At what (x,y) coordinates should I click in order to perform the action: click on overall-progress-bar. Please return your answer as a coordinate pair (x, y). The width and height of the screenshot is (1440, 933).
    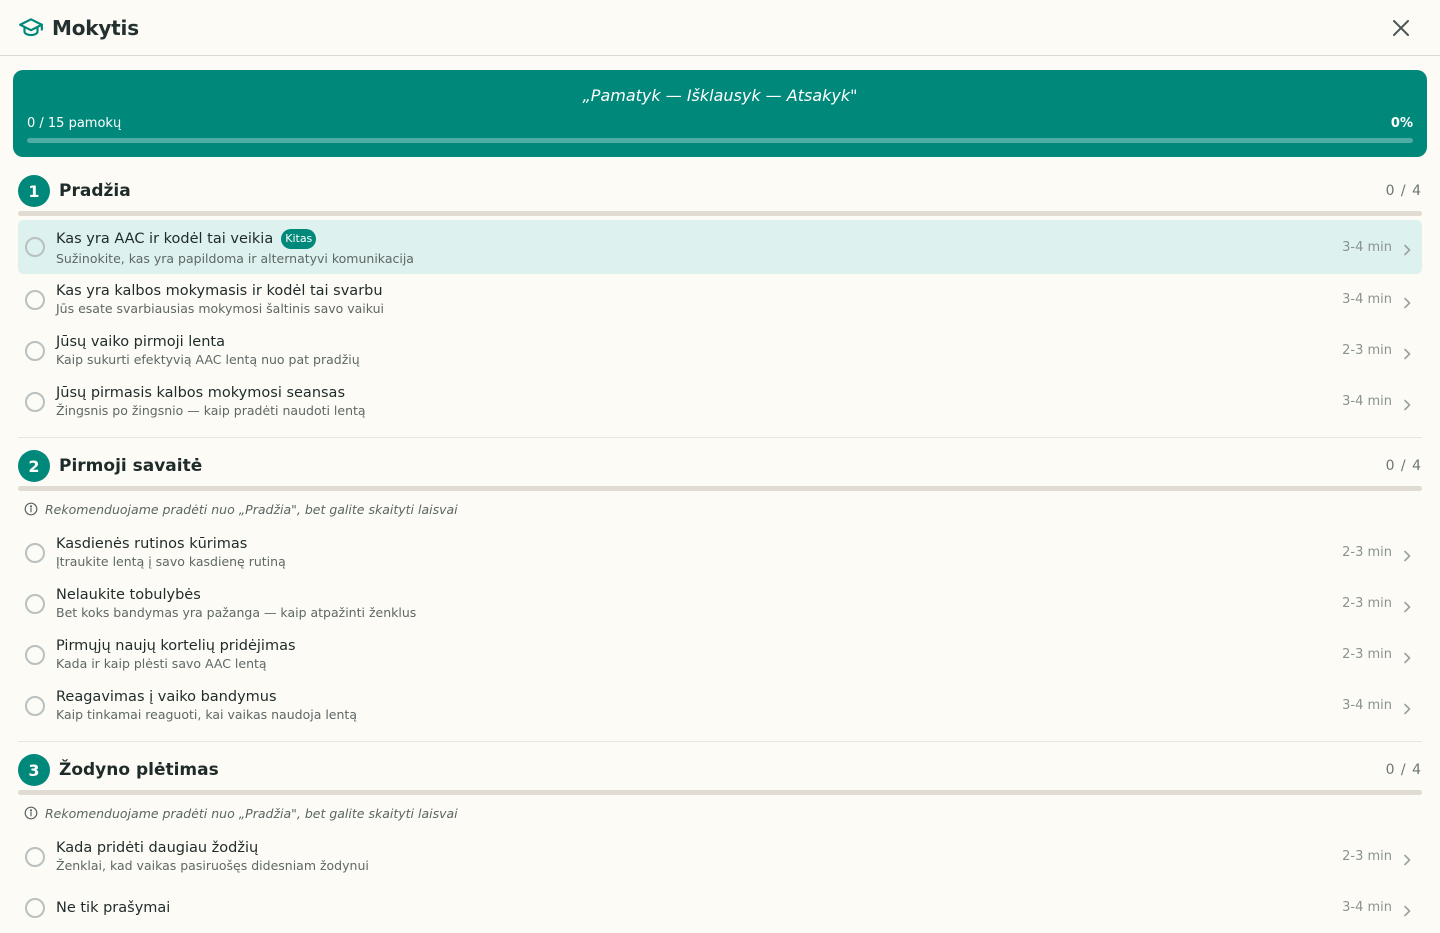
    Looking at the image, I should click on (720, 140).